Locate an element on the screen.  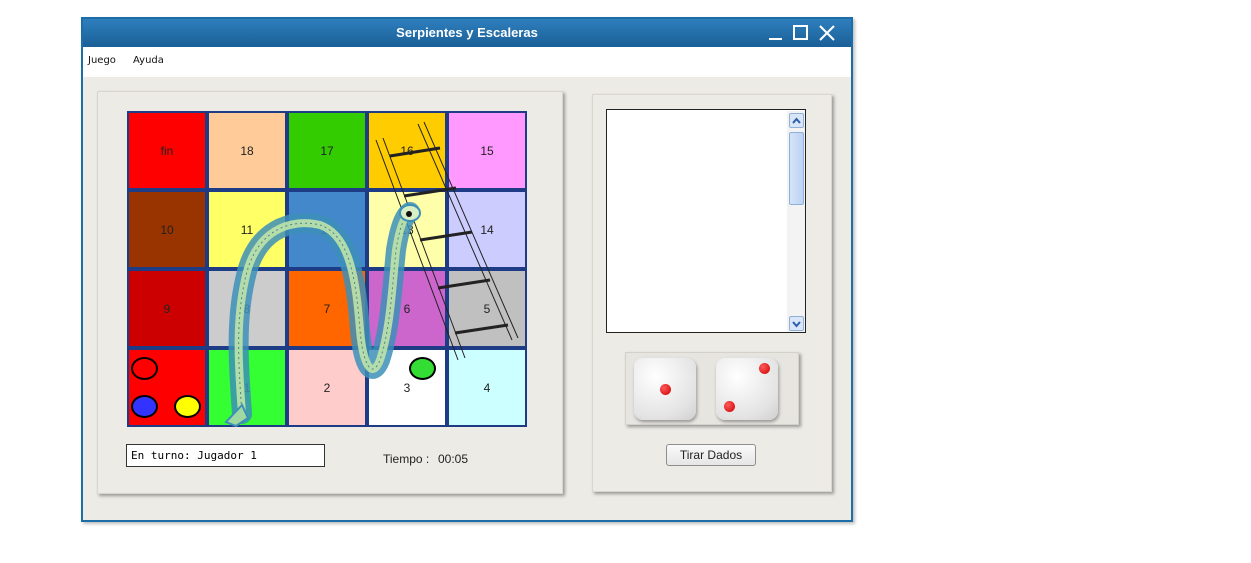
board-cell: 1 is located at coordinates (247, 387).